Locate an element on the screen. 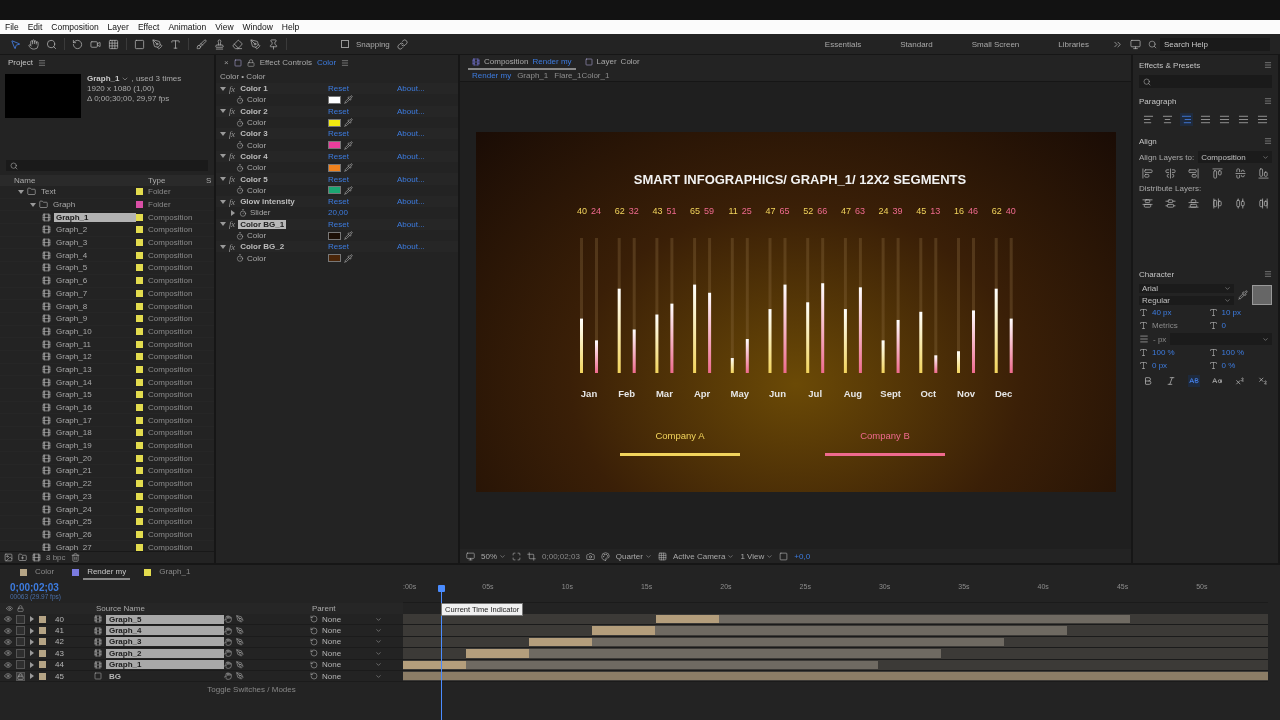 Image resolution: width=1280 pixels, height=720 pixels. eraser-tool-icon is located at coordinates (237, 44).